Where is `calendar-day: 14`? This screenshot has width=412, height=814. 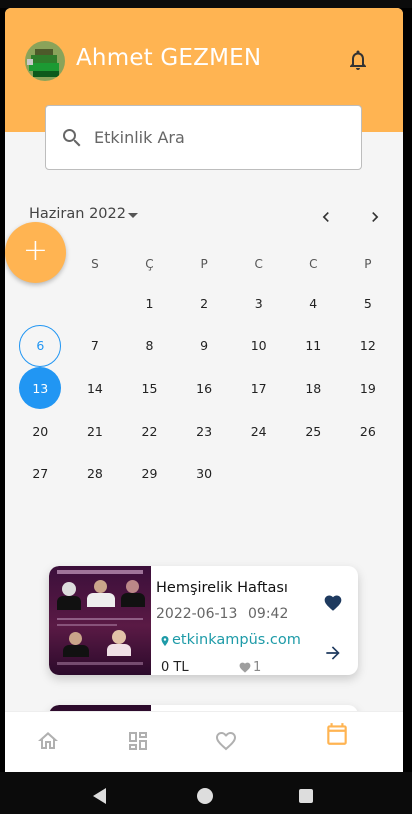 calendar-day: 14 is located at coordinates (95, 388).